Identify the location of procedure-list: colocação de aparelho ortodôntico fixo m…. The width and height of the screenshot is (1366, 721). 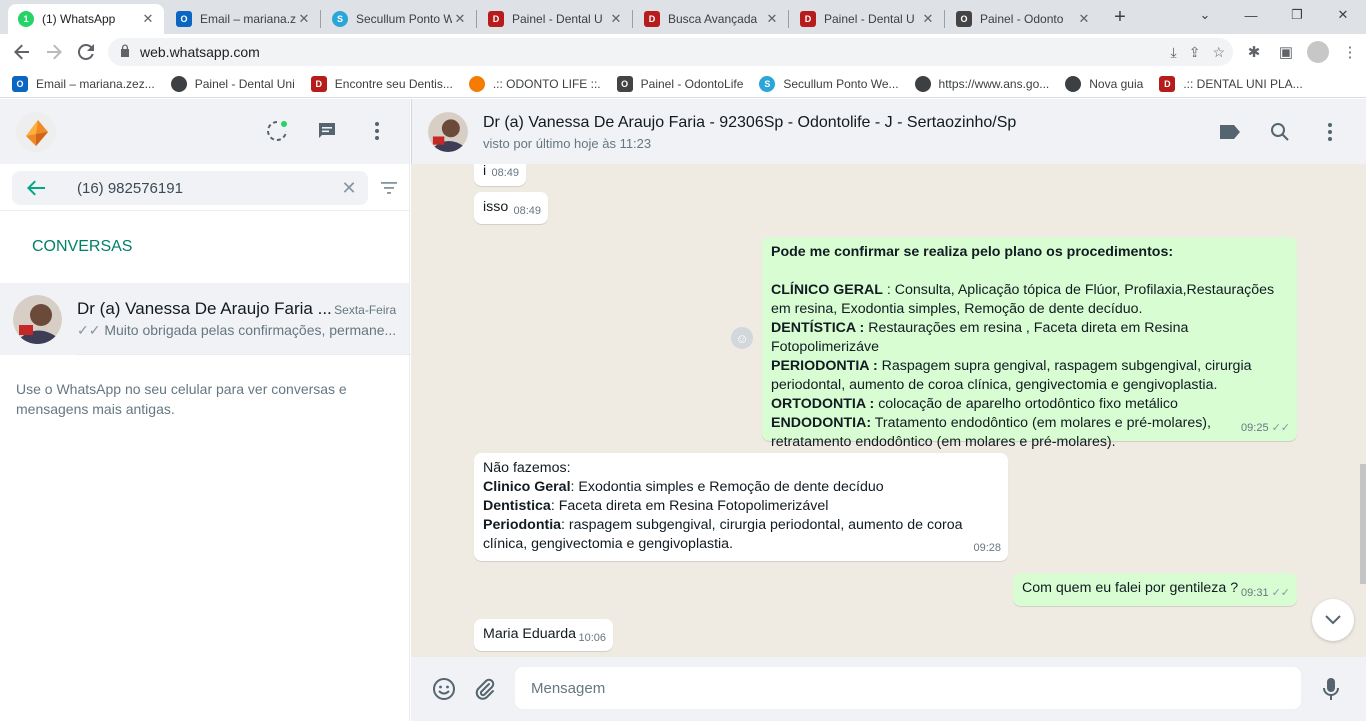
(1026, 404).